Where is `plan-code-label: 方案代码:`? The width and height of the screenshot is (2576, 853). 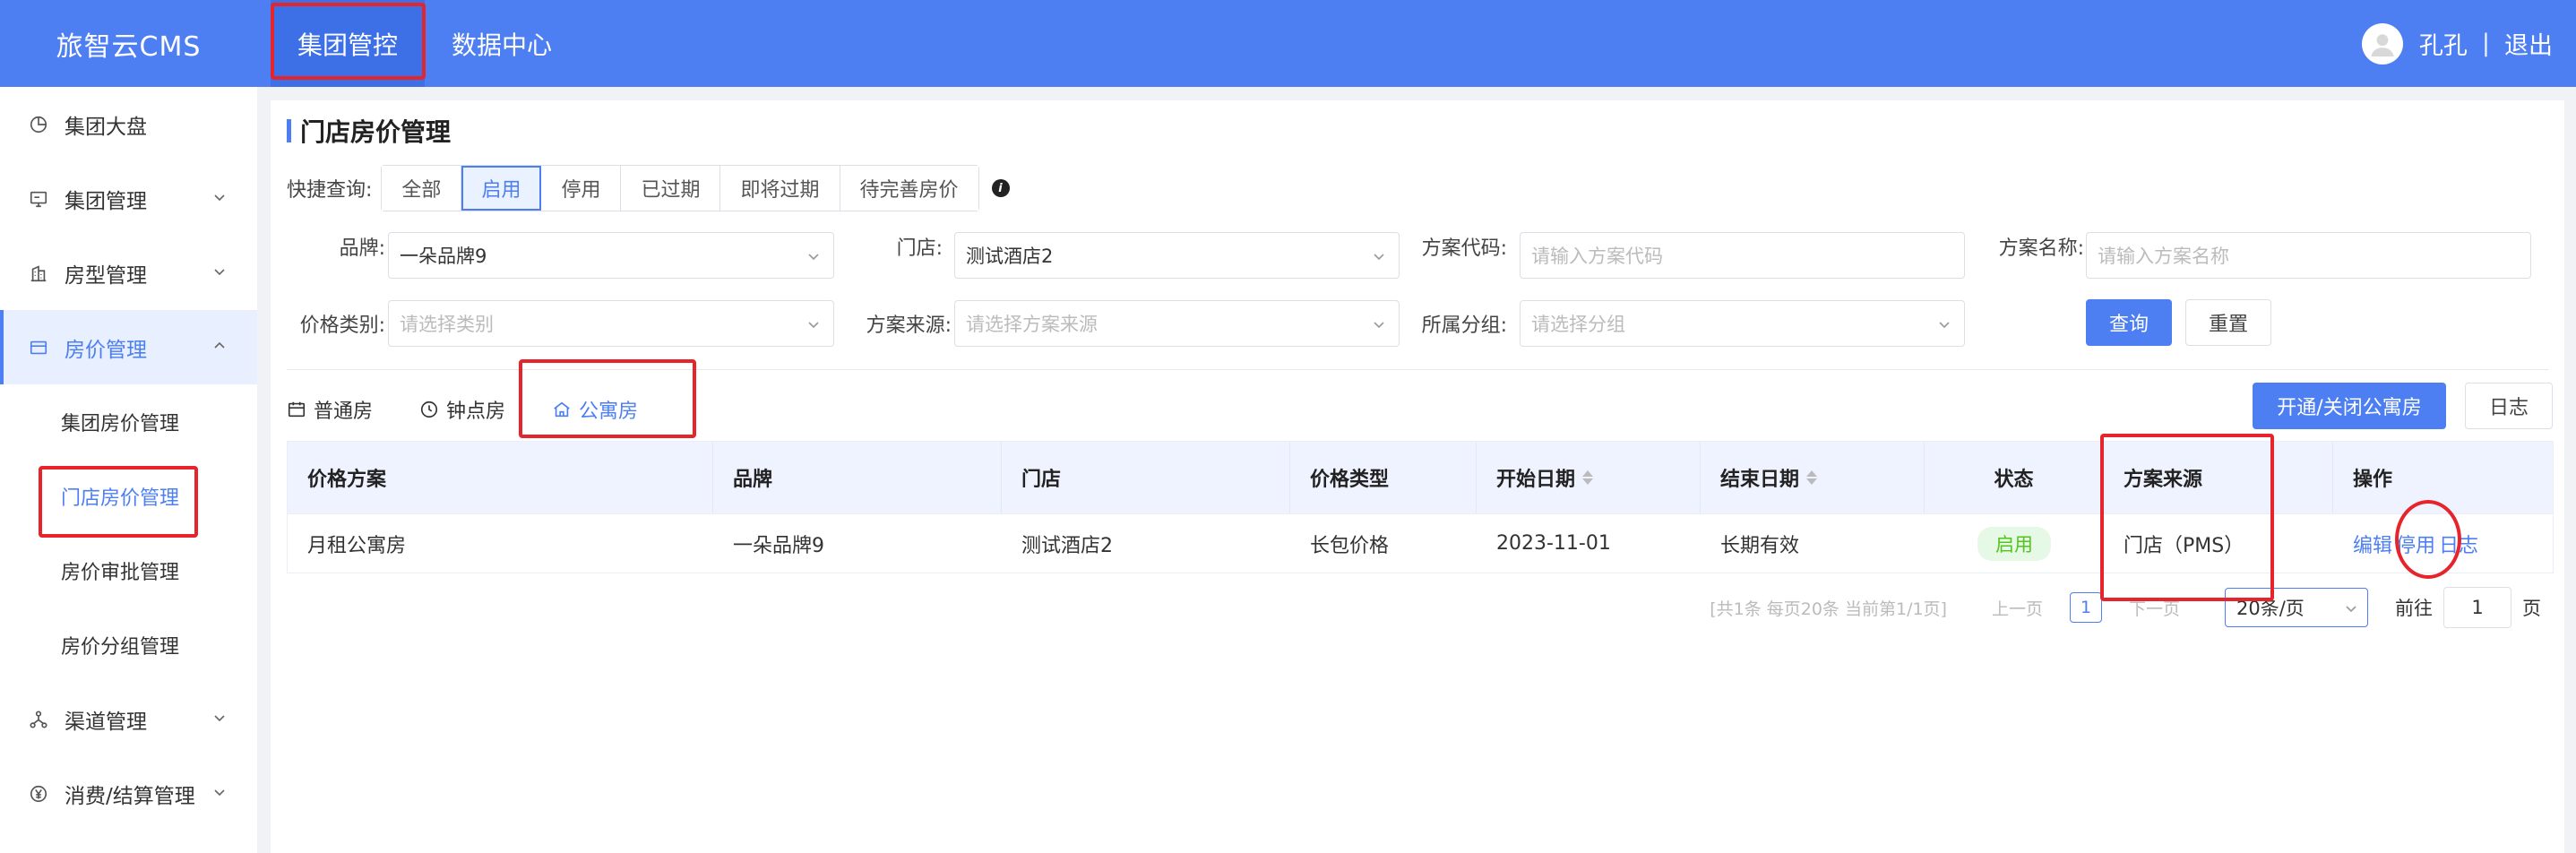
plan-code-label: 方案代码: is located at coordinates (1464, 248).